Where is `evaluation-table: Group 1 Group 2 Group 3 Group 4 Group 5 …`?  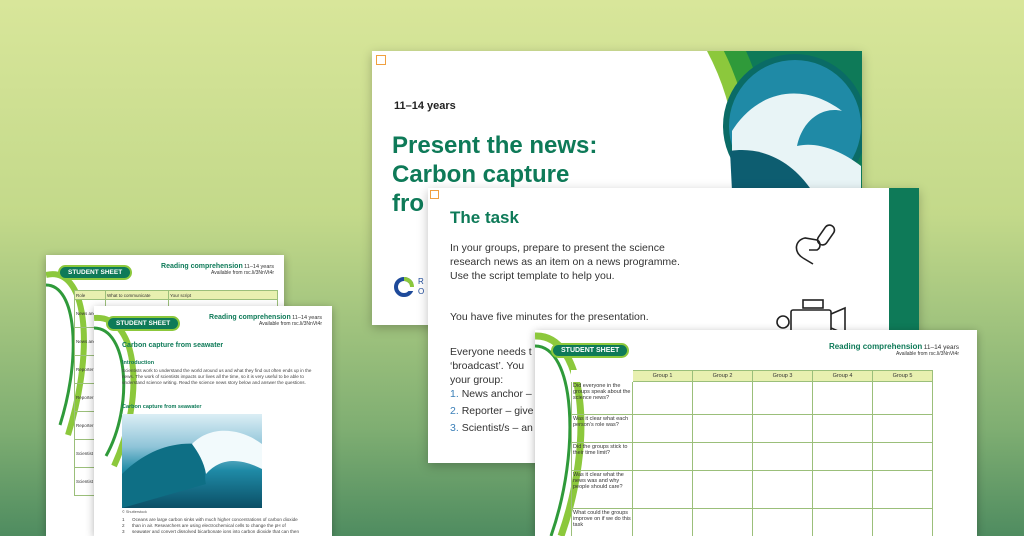 evaluation-table: Group 1 Group 2 Group 3 Group 4 Group 5 … is located at coordinates (752, 453).